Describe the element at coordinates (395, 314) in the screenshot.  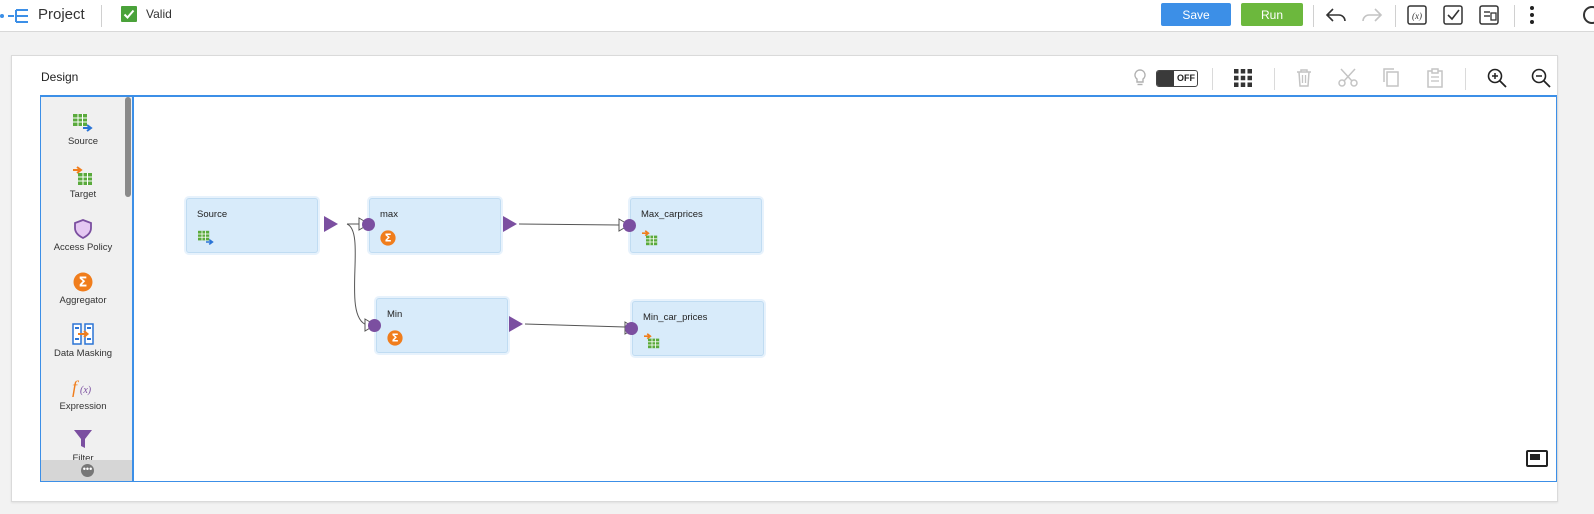
I see `node-label: Min` at that location.